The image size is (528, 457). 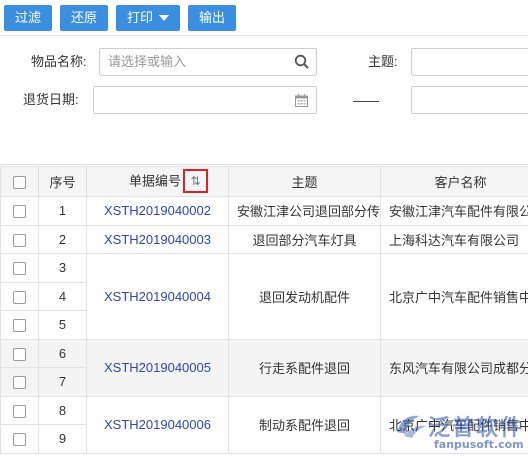 I want to click on print-label: 打印, so click(x=139, y=17).